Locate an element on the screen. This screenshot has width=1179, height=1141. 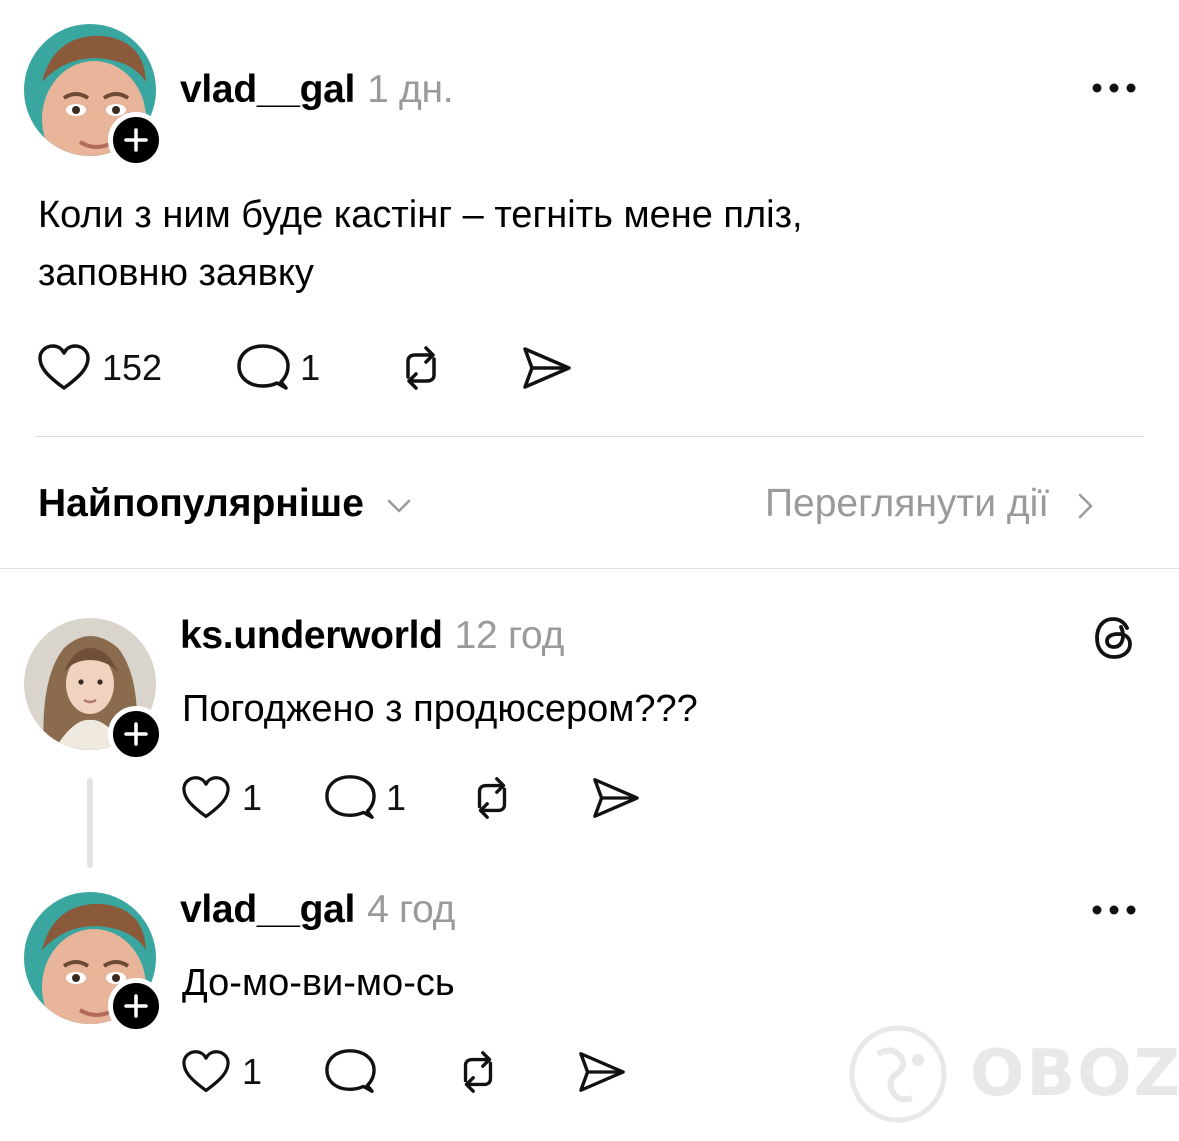
thread-line is located at coordinates (90, 823).